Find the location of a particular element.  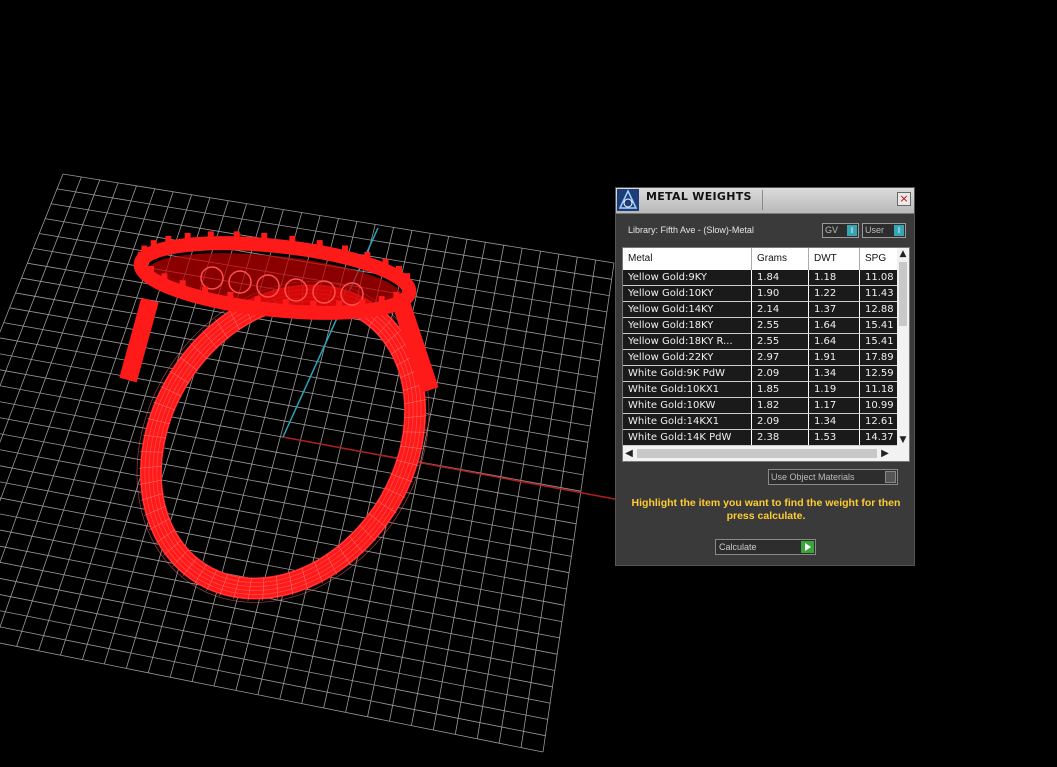

calculate-button: Calculate is located at coordinates (765, 547).